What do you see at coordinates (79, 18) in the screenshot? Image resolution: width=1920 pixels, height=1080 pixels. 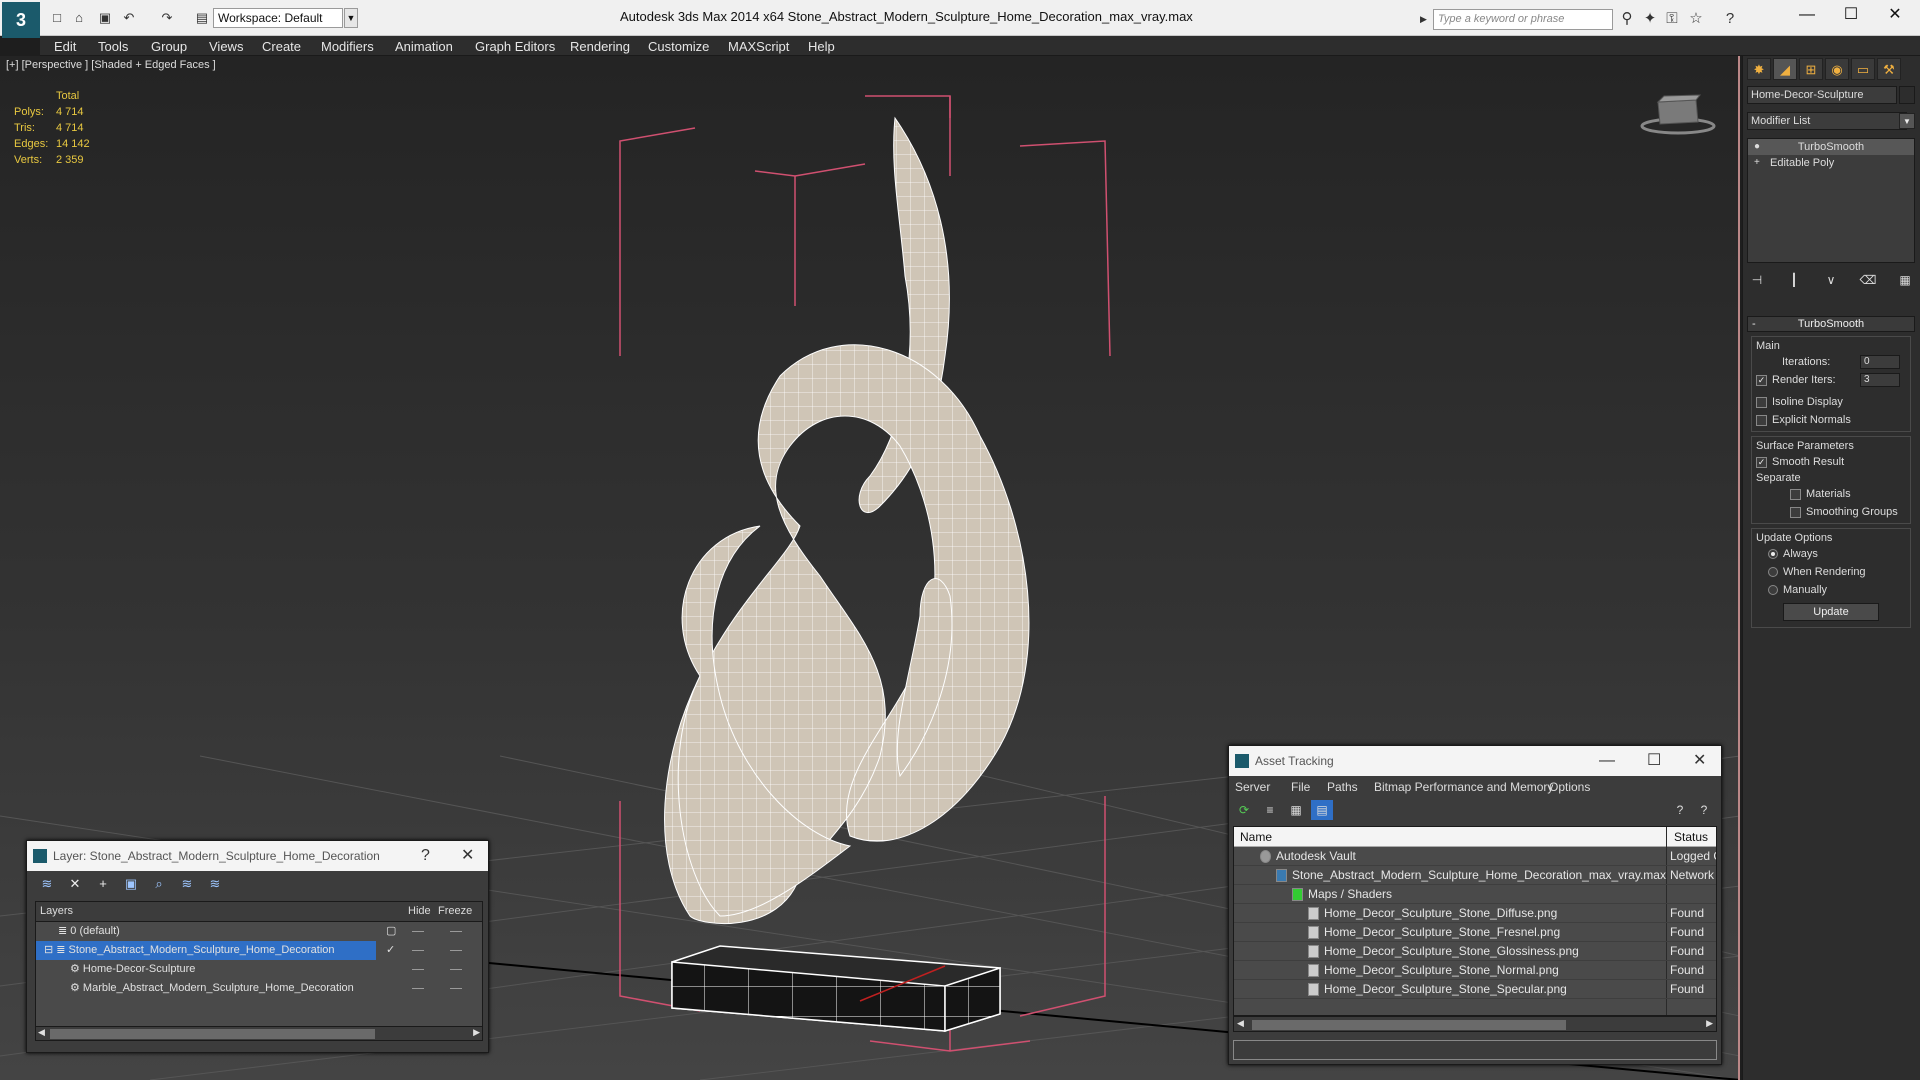 I see `open-file-icon: ⌂` at bounding box center [79, 18].